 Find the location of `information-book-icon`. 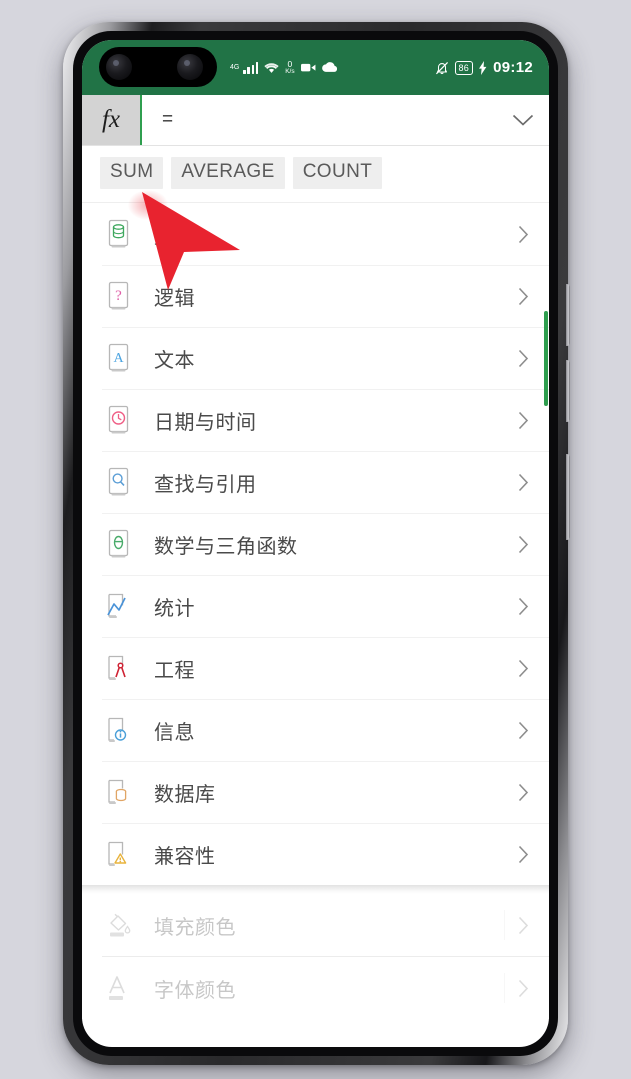

information-book-icon is located at coordinates (119, 730).